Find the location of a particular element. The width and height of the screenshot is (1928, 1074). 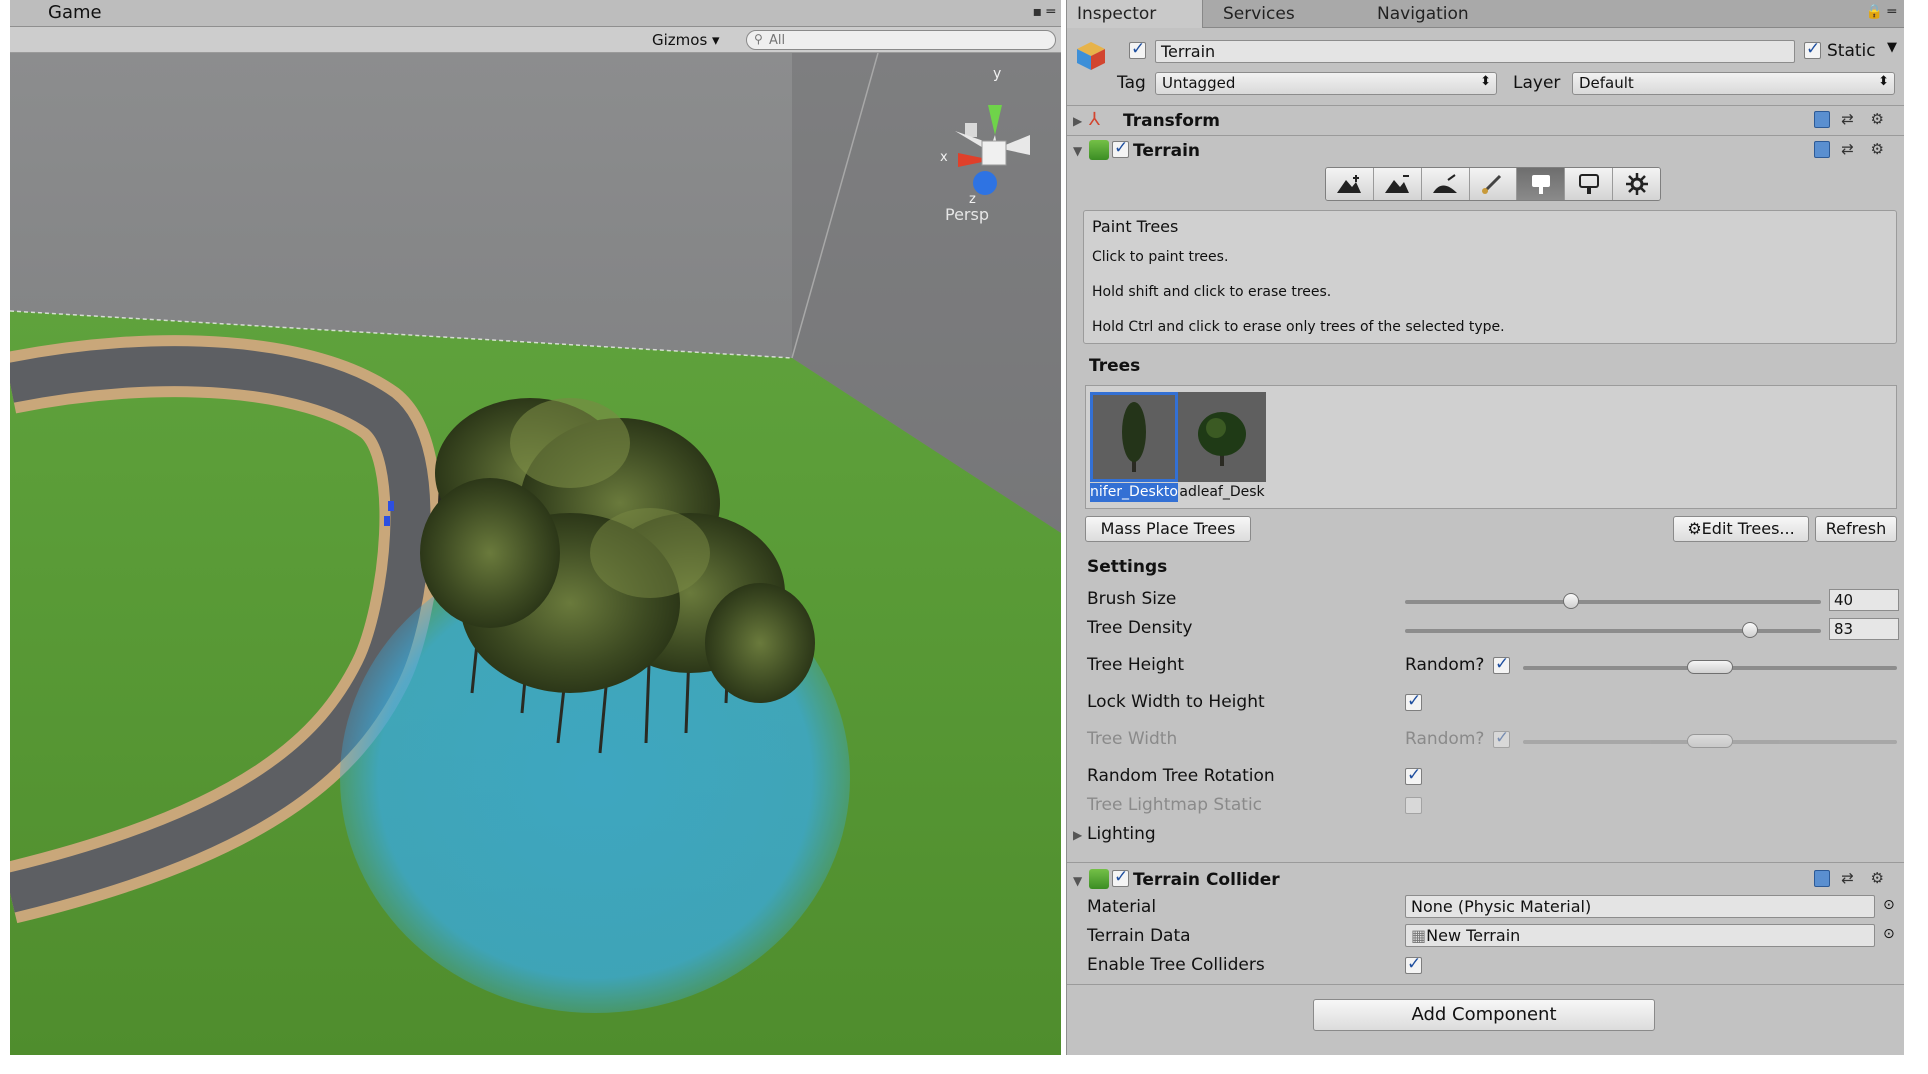

lightmap-static-label: Tree Lightmap Static is located at coordinates (1175, 805).